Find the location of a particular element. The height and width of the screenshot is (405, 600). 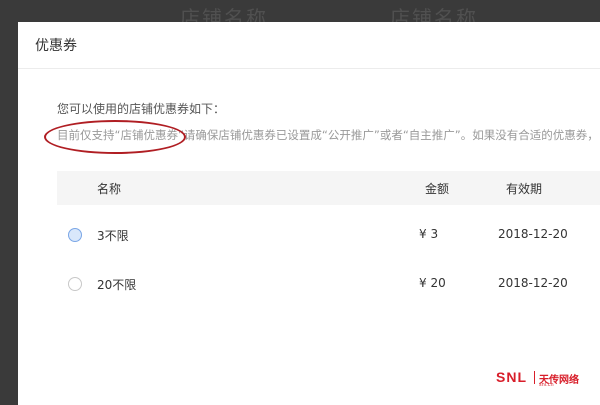

table-row: 3不限 ¥ 3 2018-12-20 is located at coordinates (328, 236).